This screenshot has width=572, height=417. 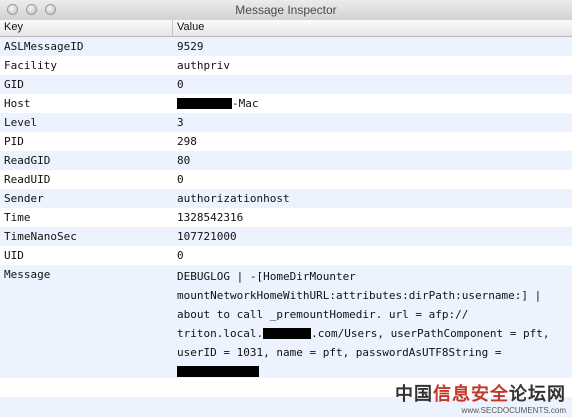 I want to click on row-key: Host, so click(x=17, y=103).